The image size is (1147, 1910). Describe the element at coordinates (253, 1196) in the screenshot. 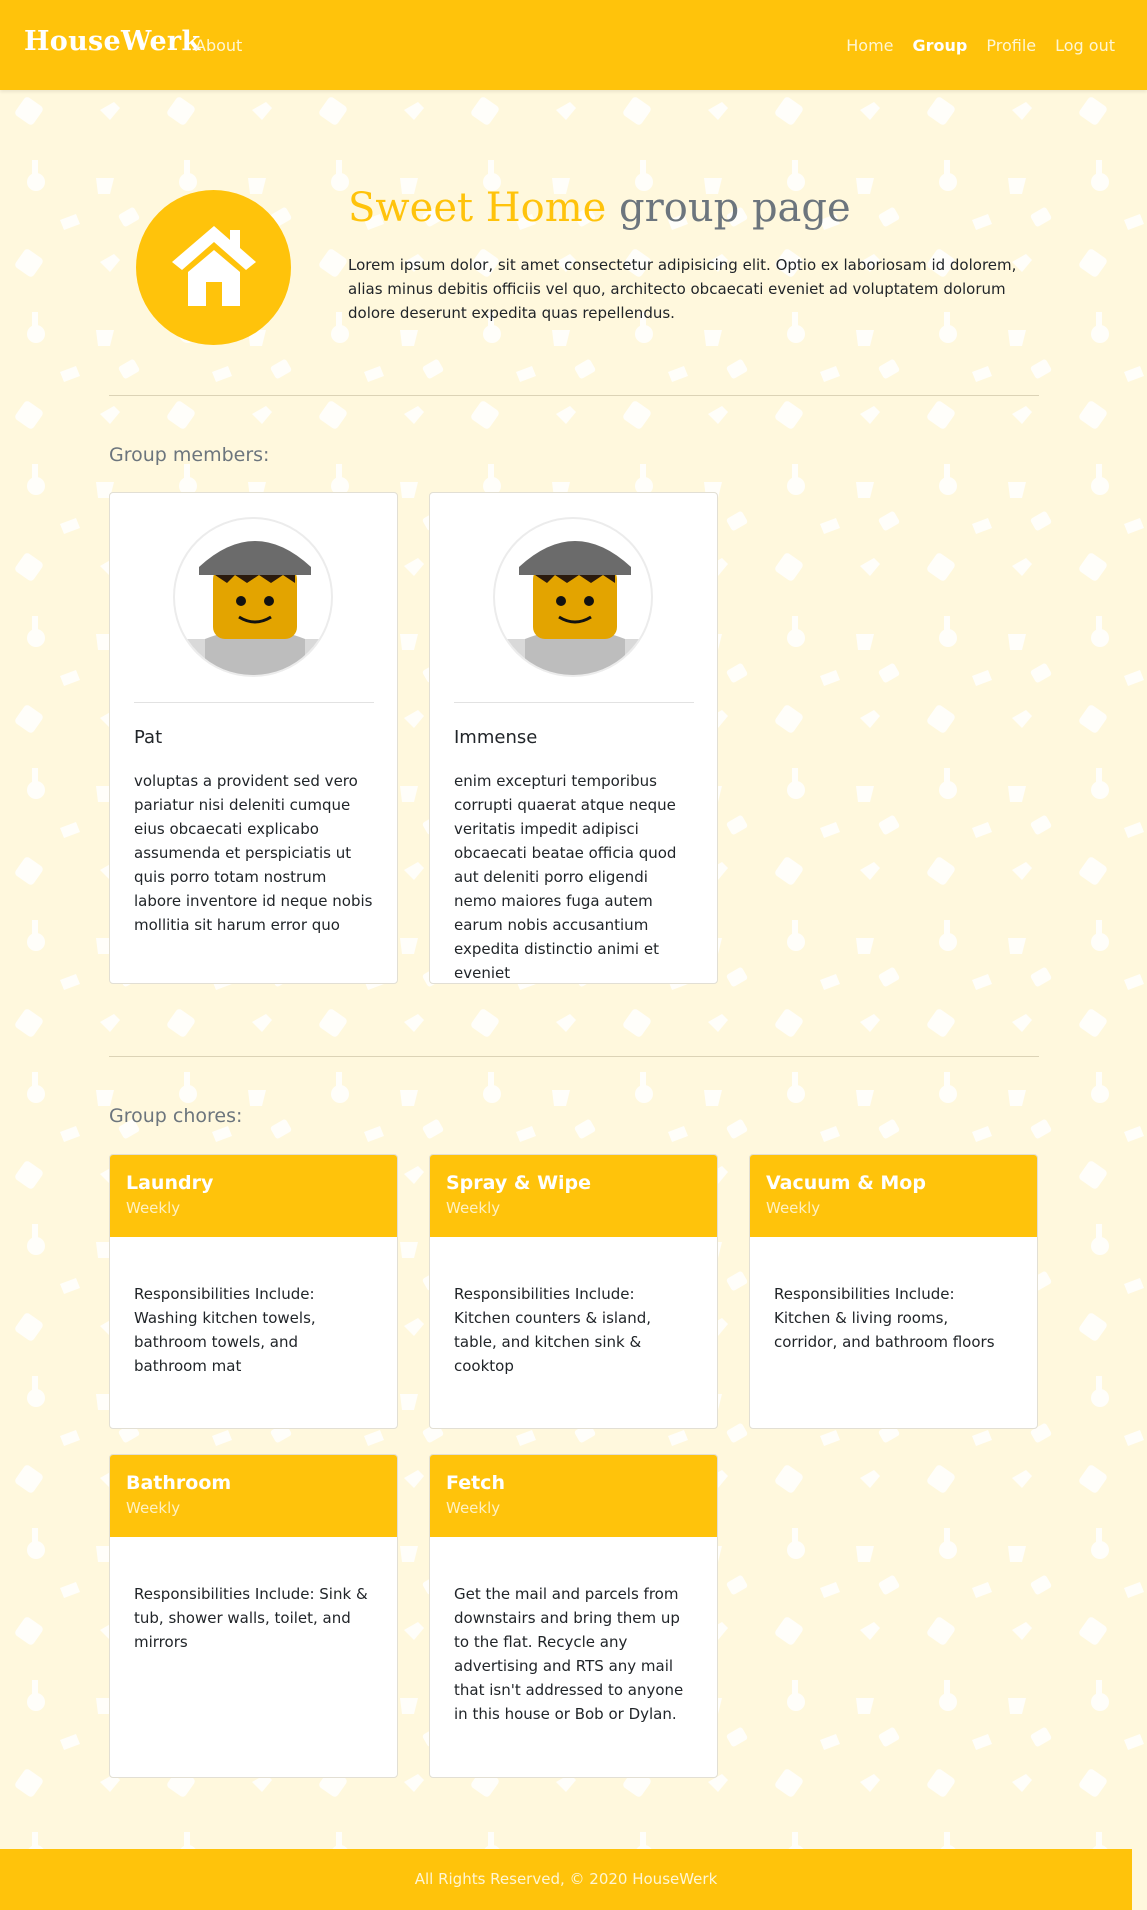

I see `chore-card-header: Laundry Weekly` at that location.